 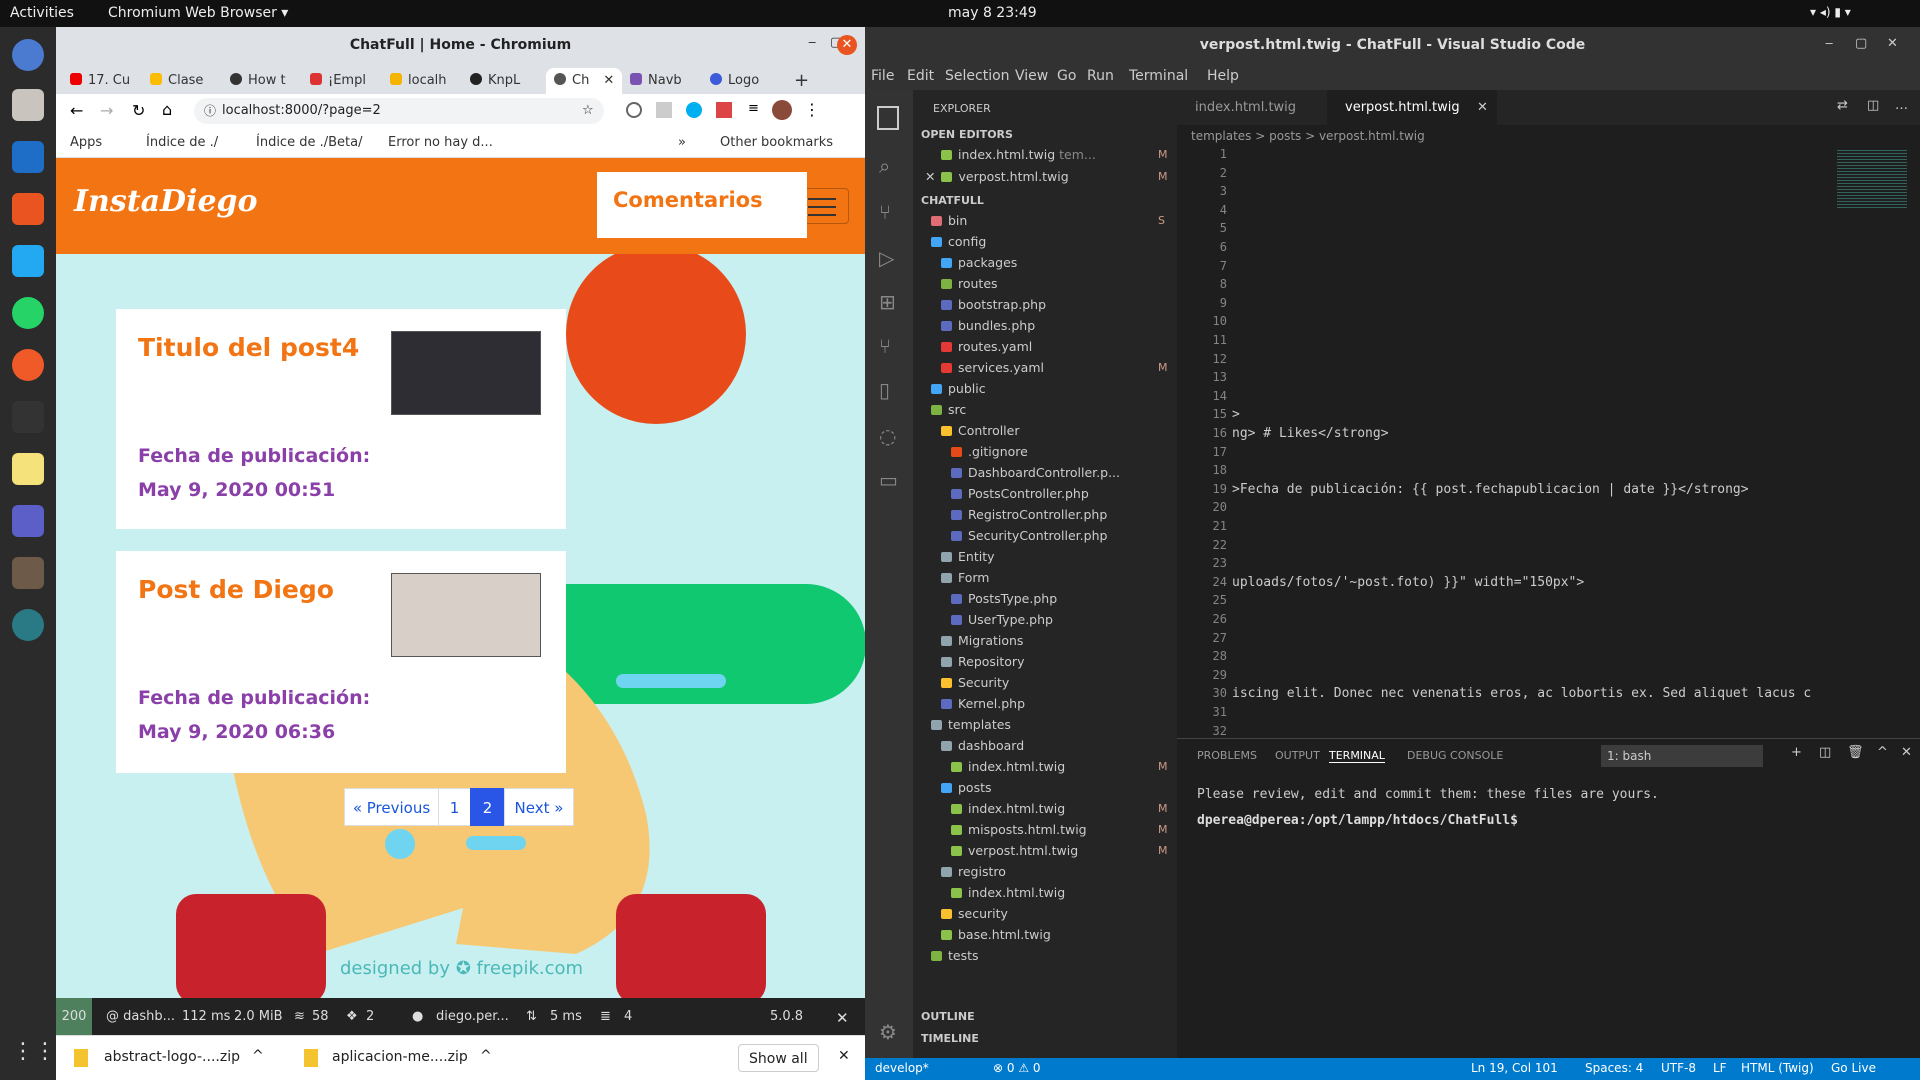 I want to click on tree-item: .gitignore, so click(x=989, y=452).